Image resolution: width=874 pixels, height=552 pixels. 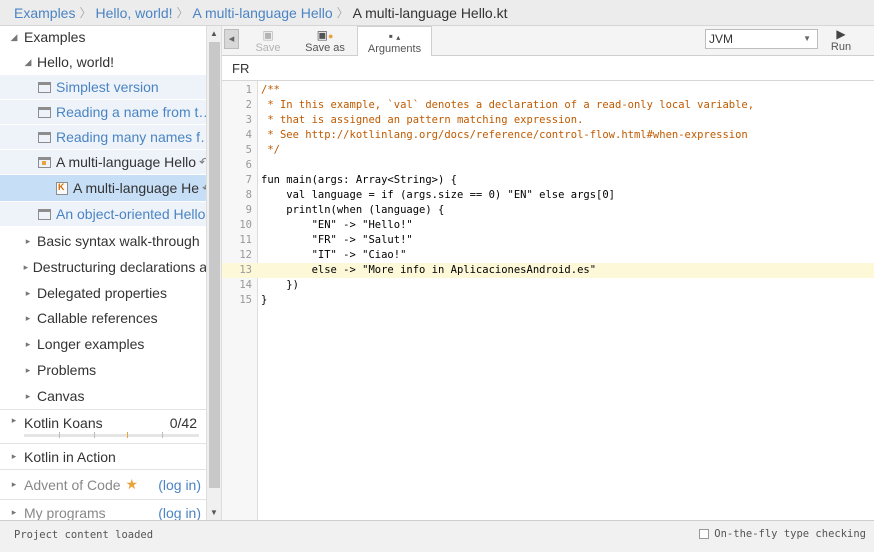 What do you see at coordinates (103, 510) in the screenshot?
I see `tree-my-programs: ▸ My programs (log in)` at bounding box center [103, 510].